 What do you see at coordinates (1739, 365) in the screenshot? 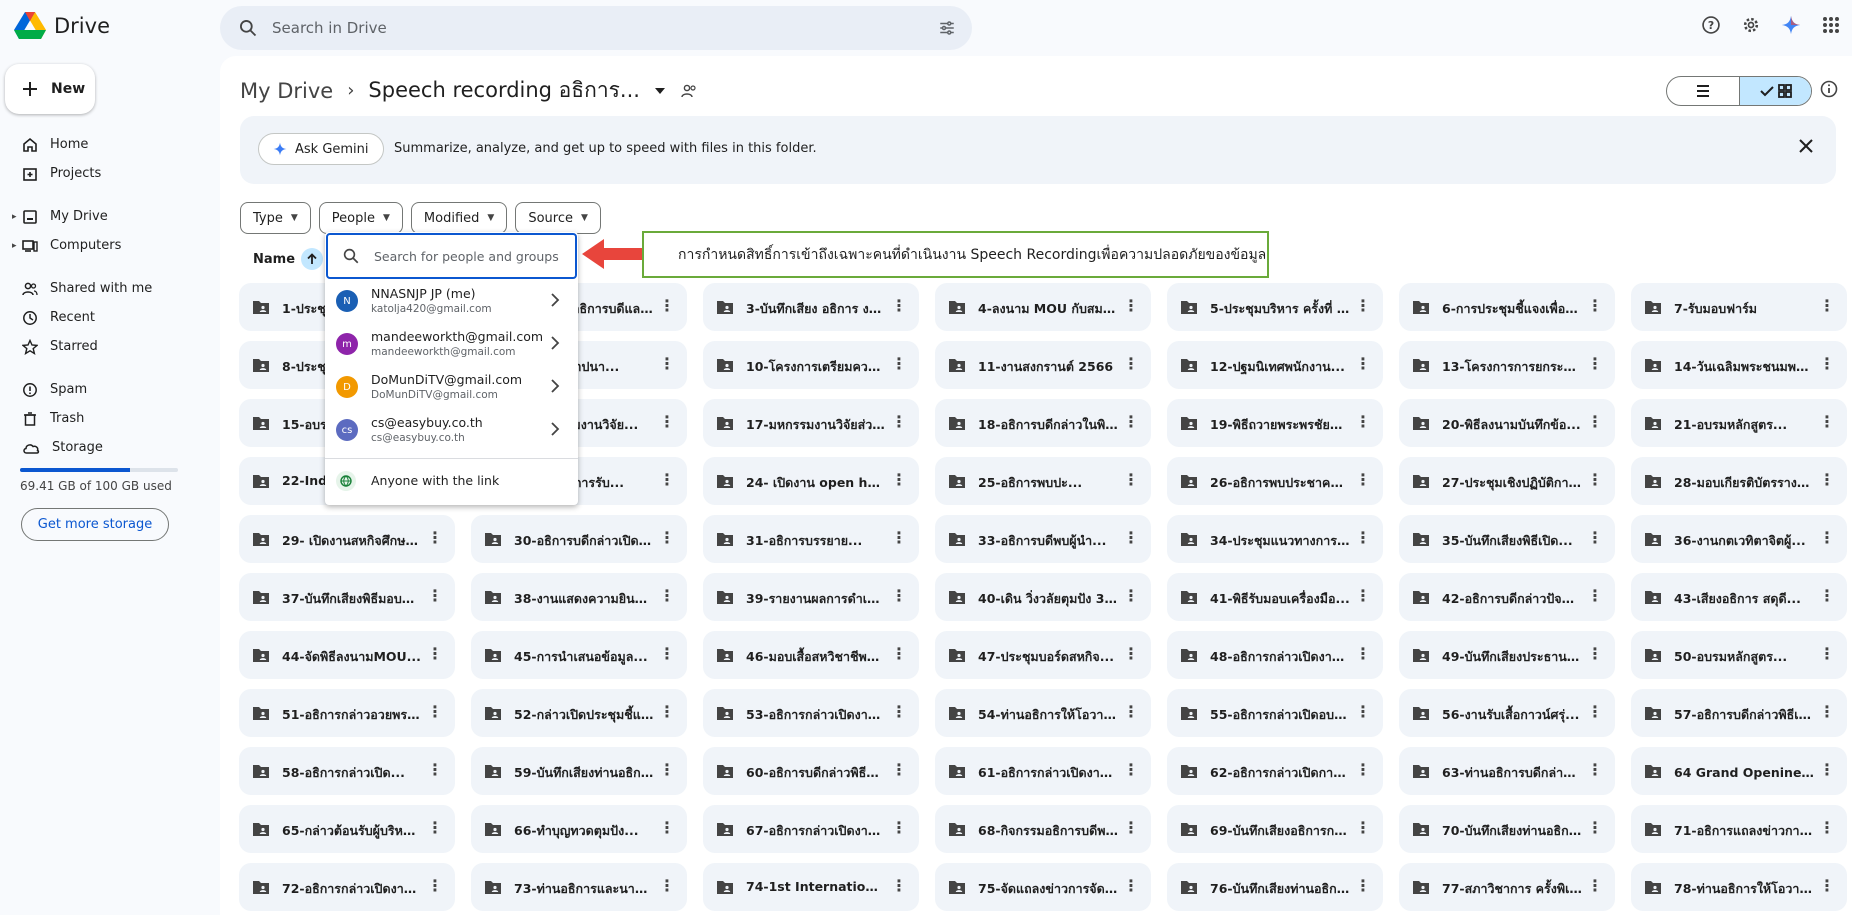
I see `folder-card: 14-วันเฉลิมพระชนมพรร... ⋮` at bounding box center [1739, 365].